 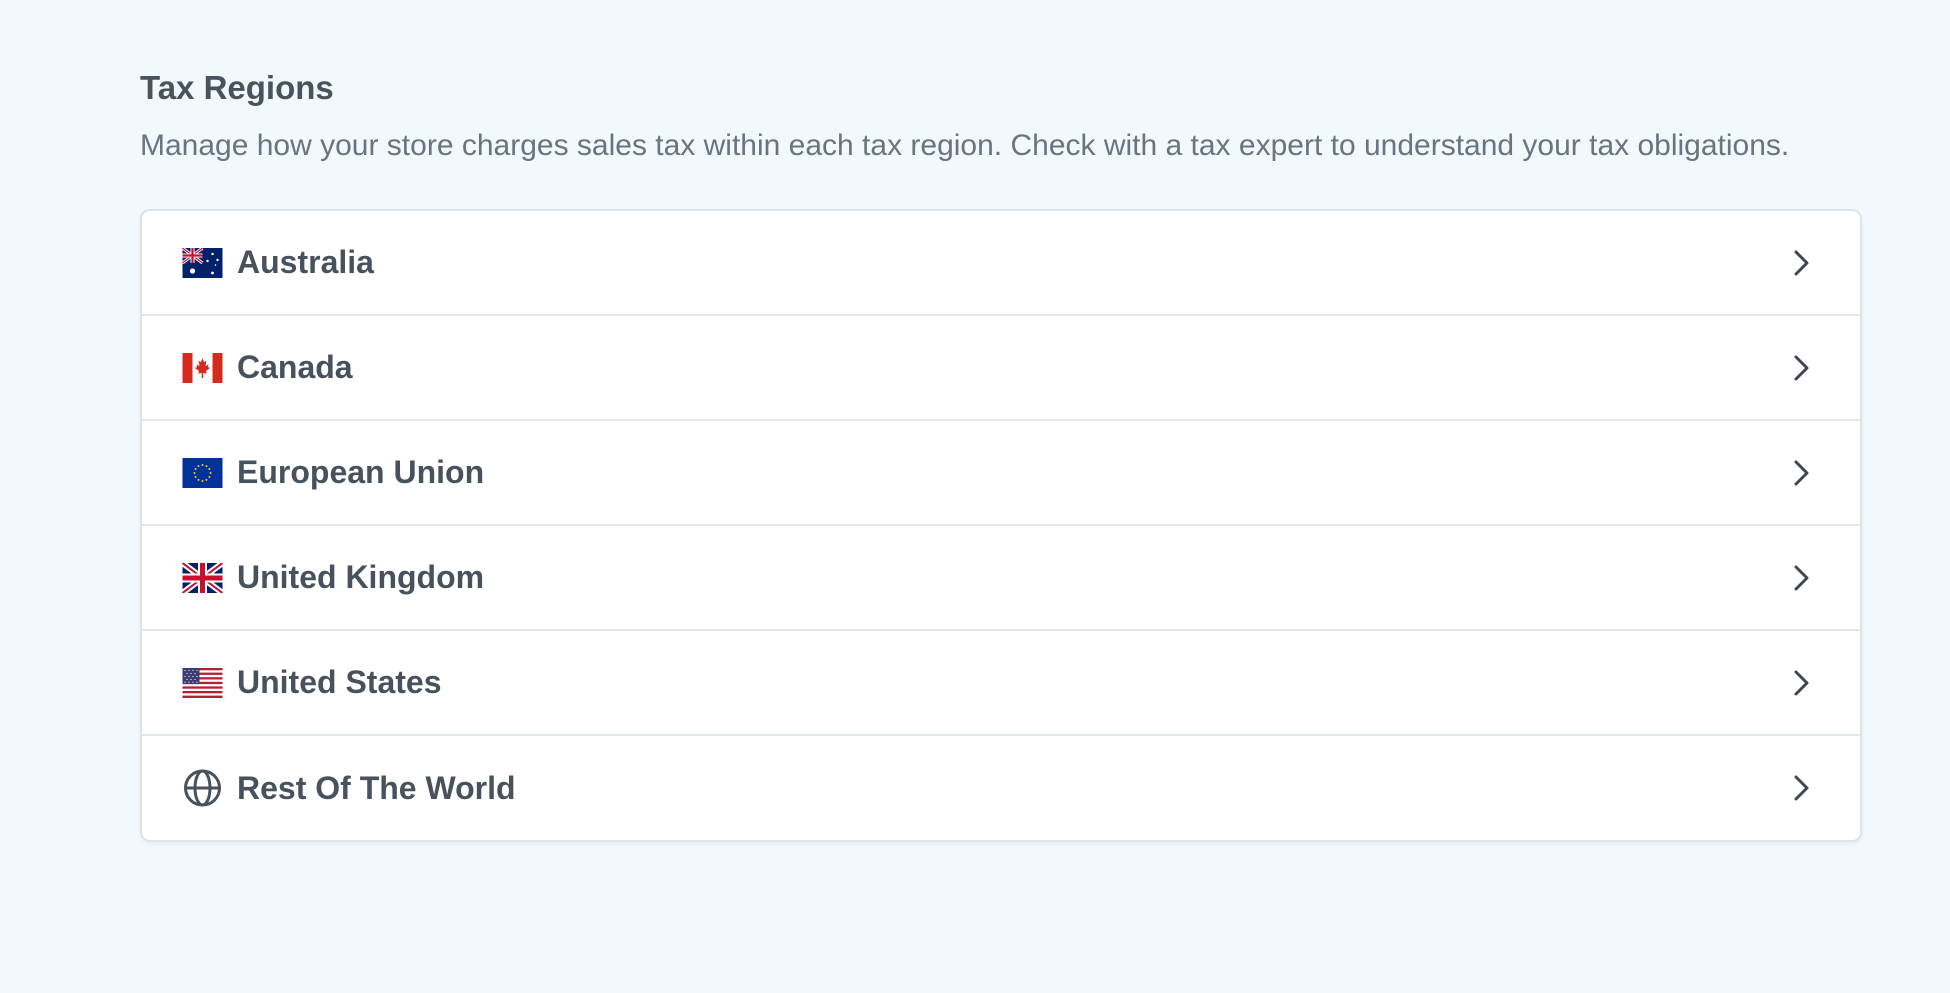 What do you see at coordinates (1001, 368) in the screenshot?
I see `region-row-canada: Canada` at bounding box center [1001, 368].